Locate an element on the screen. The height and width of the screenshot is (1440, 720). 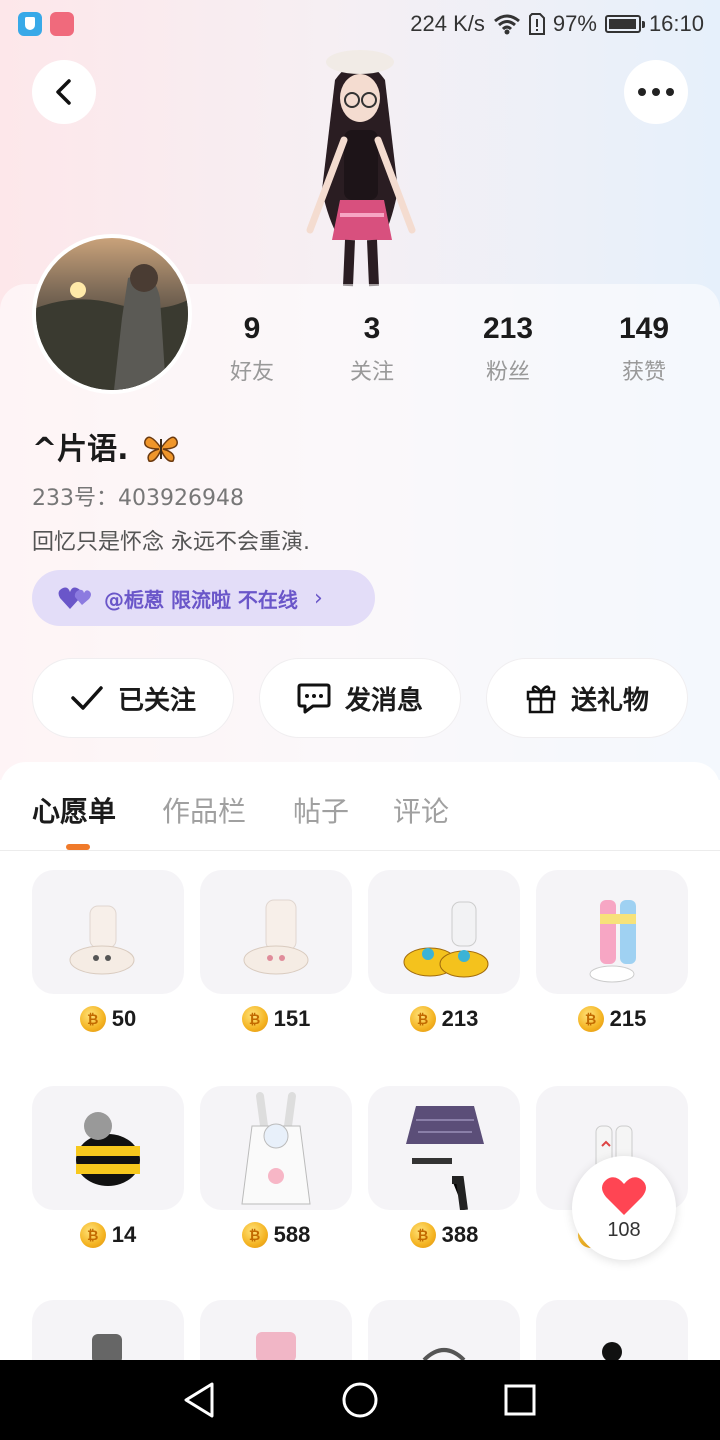
shield-app-icon is located at coordinates (30, 24).